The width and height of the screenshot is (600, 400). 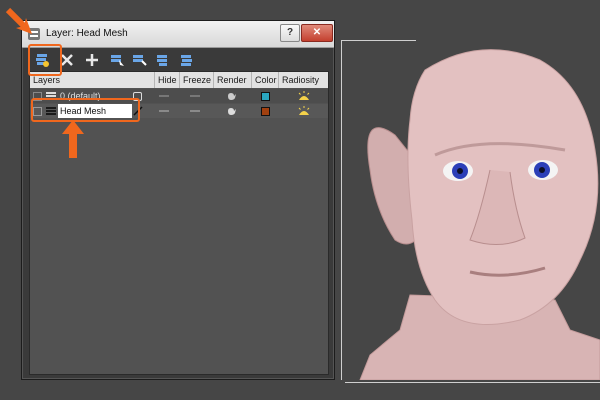 I want to click on select-in-layer-button, so click(x=117, y=60).